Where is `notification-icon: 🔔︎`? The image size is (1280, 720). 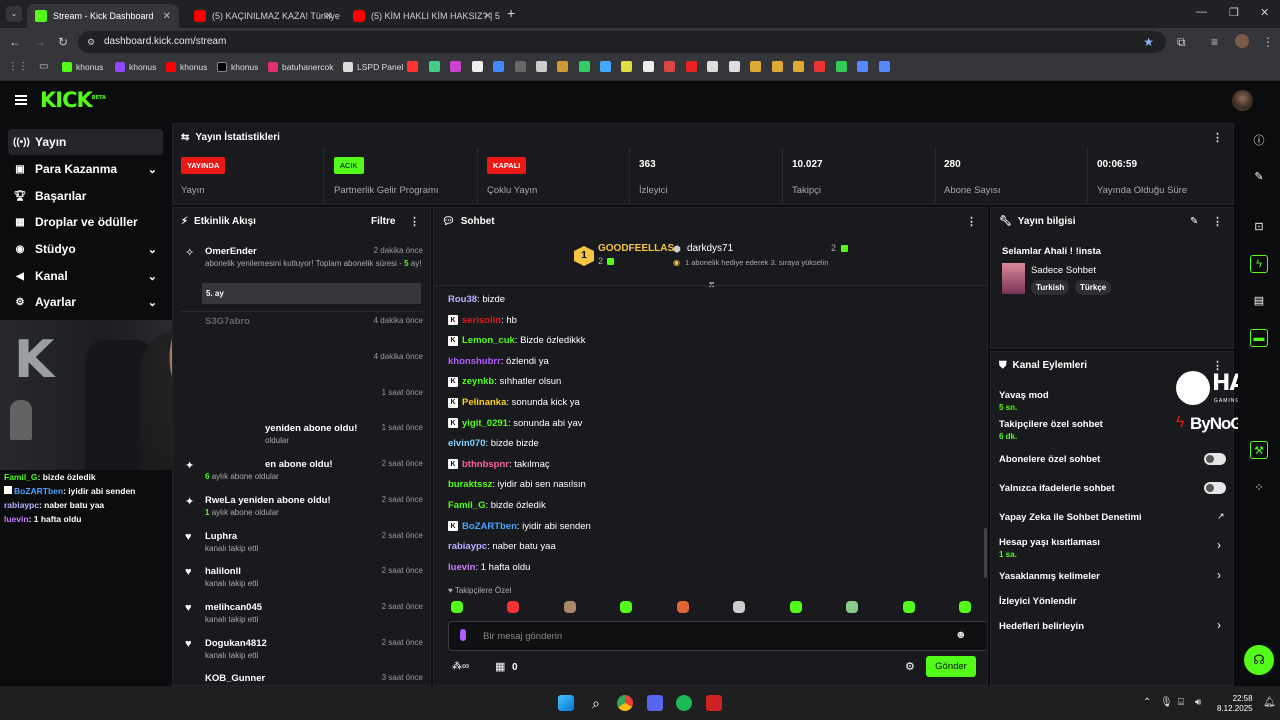
notification-icon: 🔔︎ is located at coordinates (1269, 702).